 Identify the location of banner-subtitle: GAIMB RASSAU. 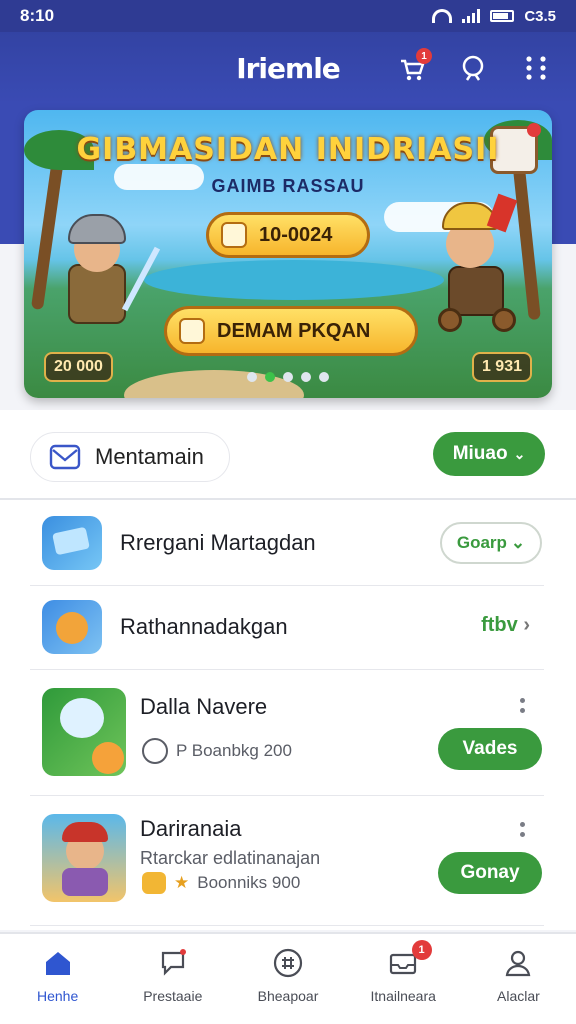
(288, 186).